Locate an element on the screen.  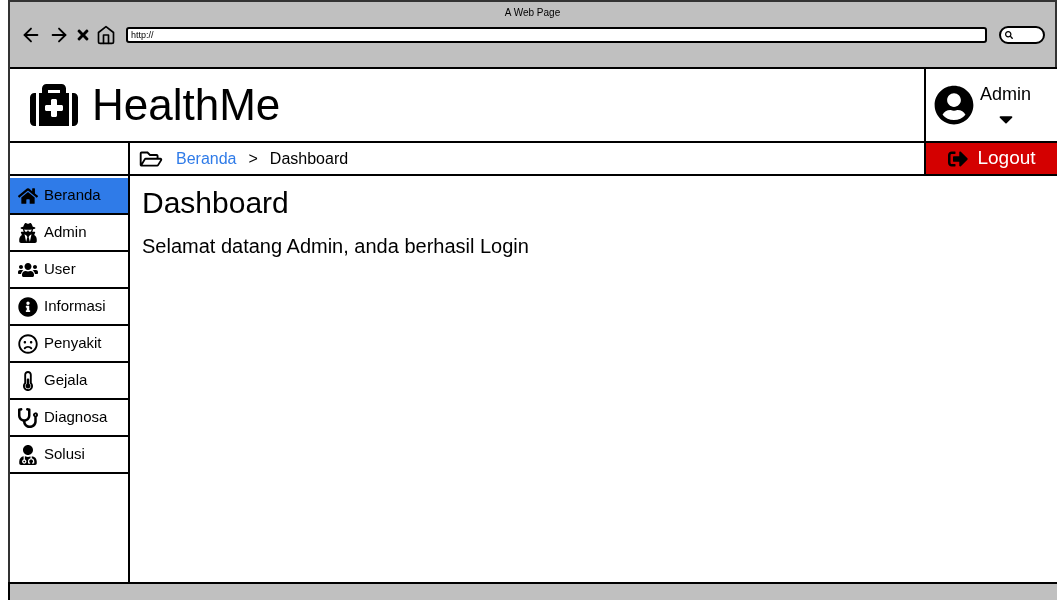
sad-face-icon is located at coordinates (28, 343).